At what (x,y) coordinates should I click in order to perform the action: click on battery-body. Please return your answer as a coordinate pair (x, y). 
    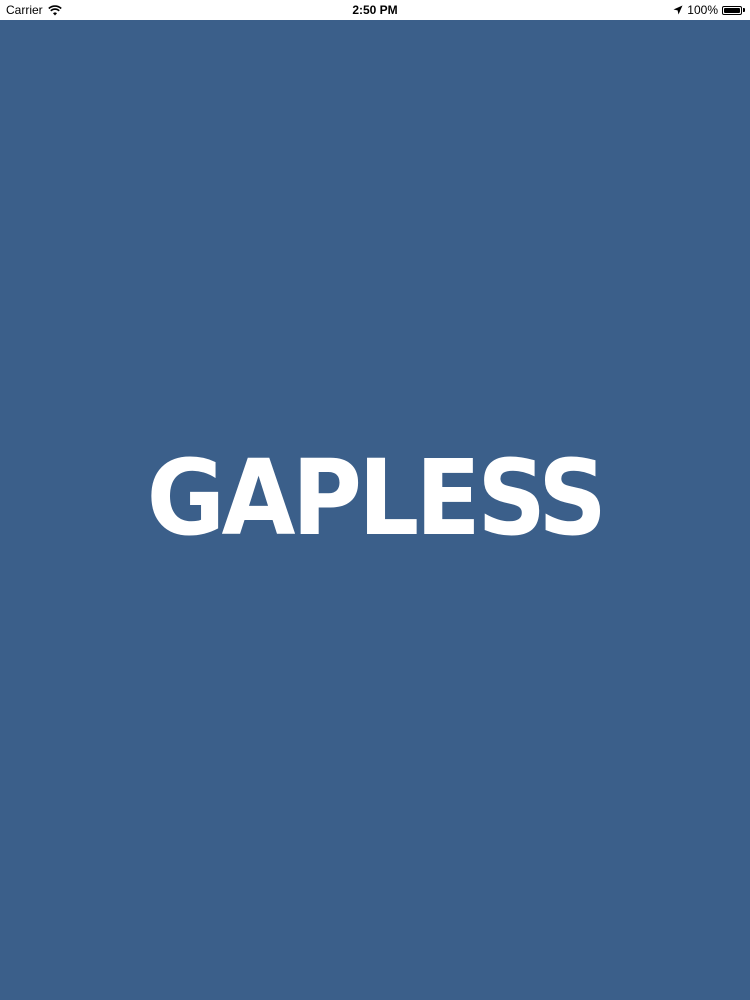
    Looking at the image, I should click on (732, 10).